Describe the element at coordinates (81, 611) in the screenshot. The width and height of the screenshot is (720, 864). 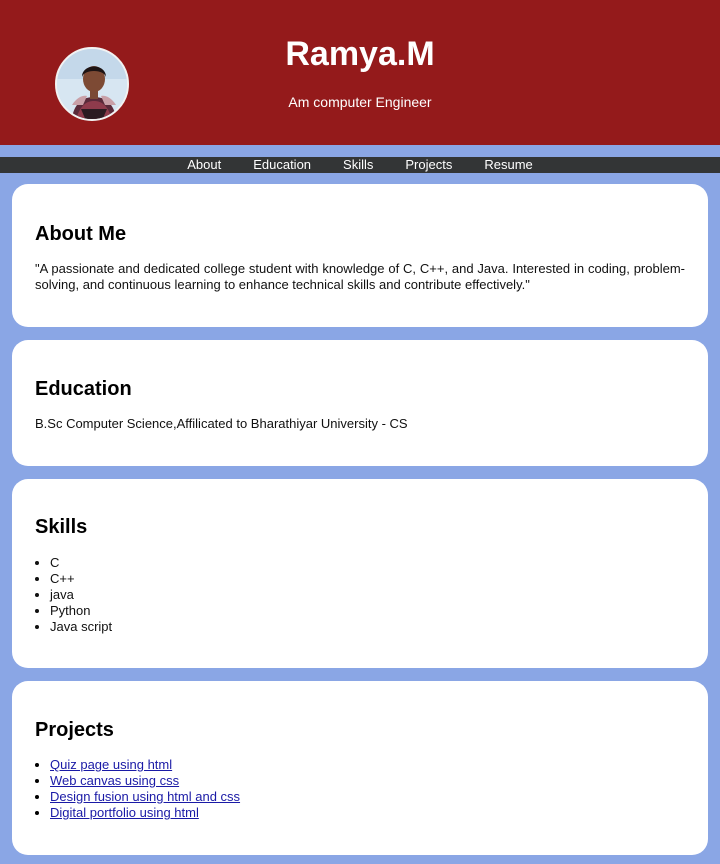
I see `skill-item: Python` at that location.